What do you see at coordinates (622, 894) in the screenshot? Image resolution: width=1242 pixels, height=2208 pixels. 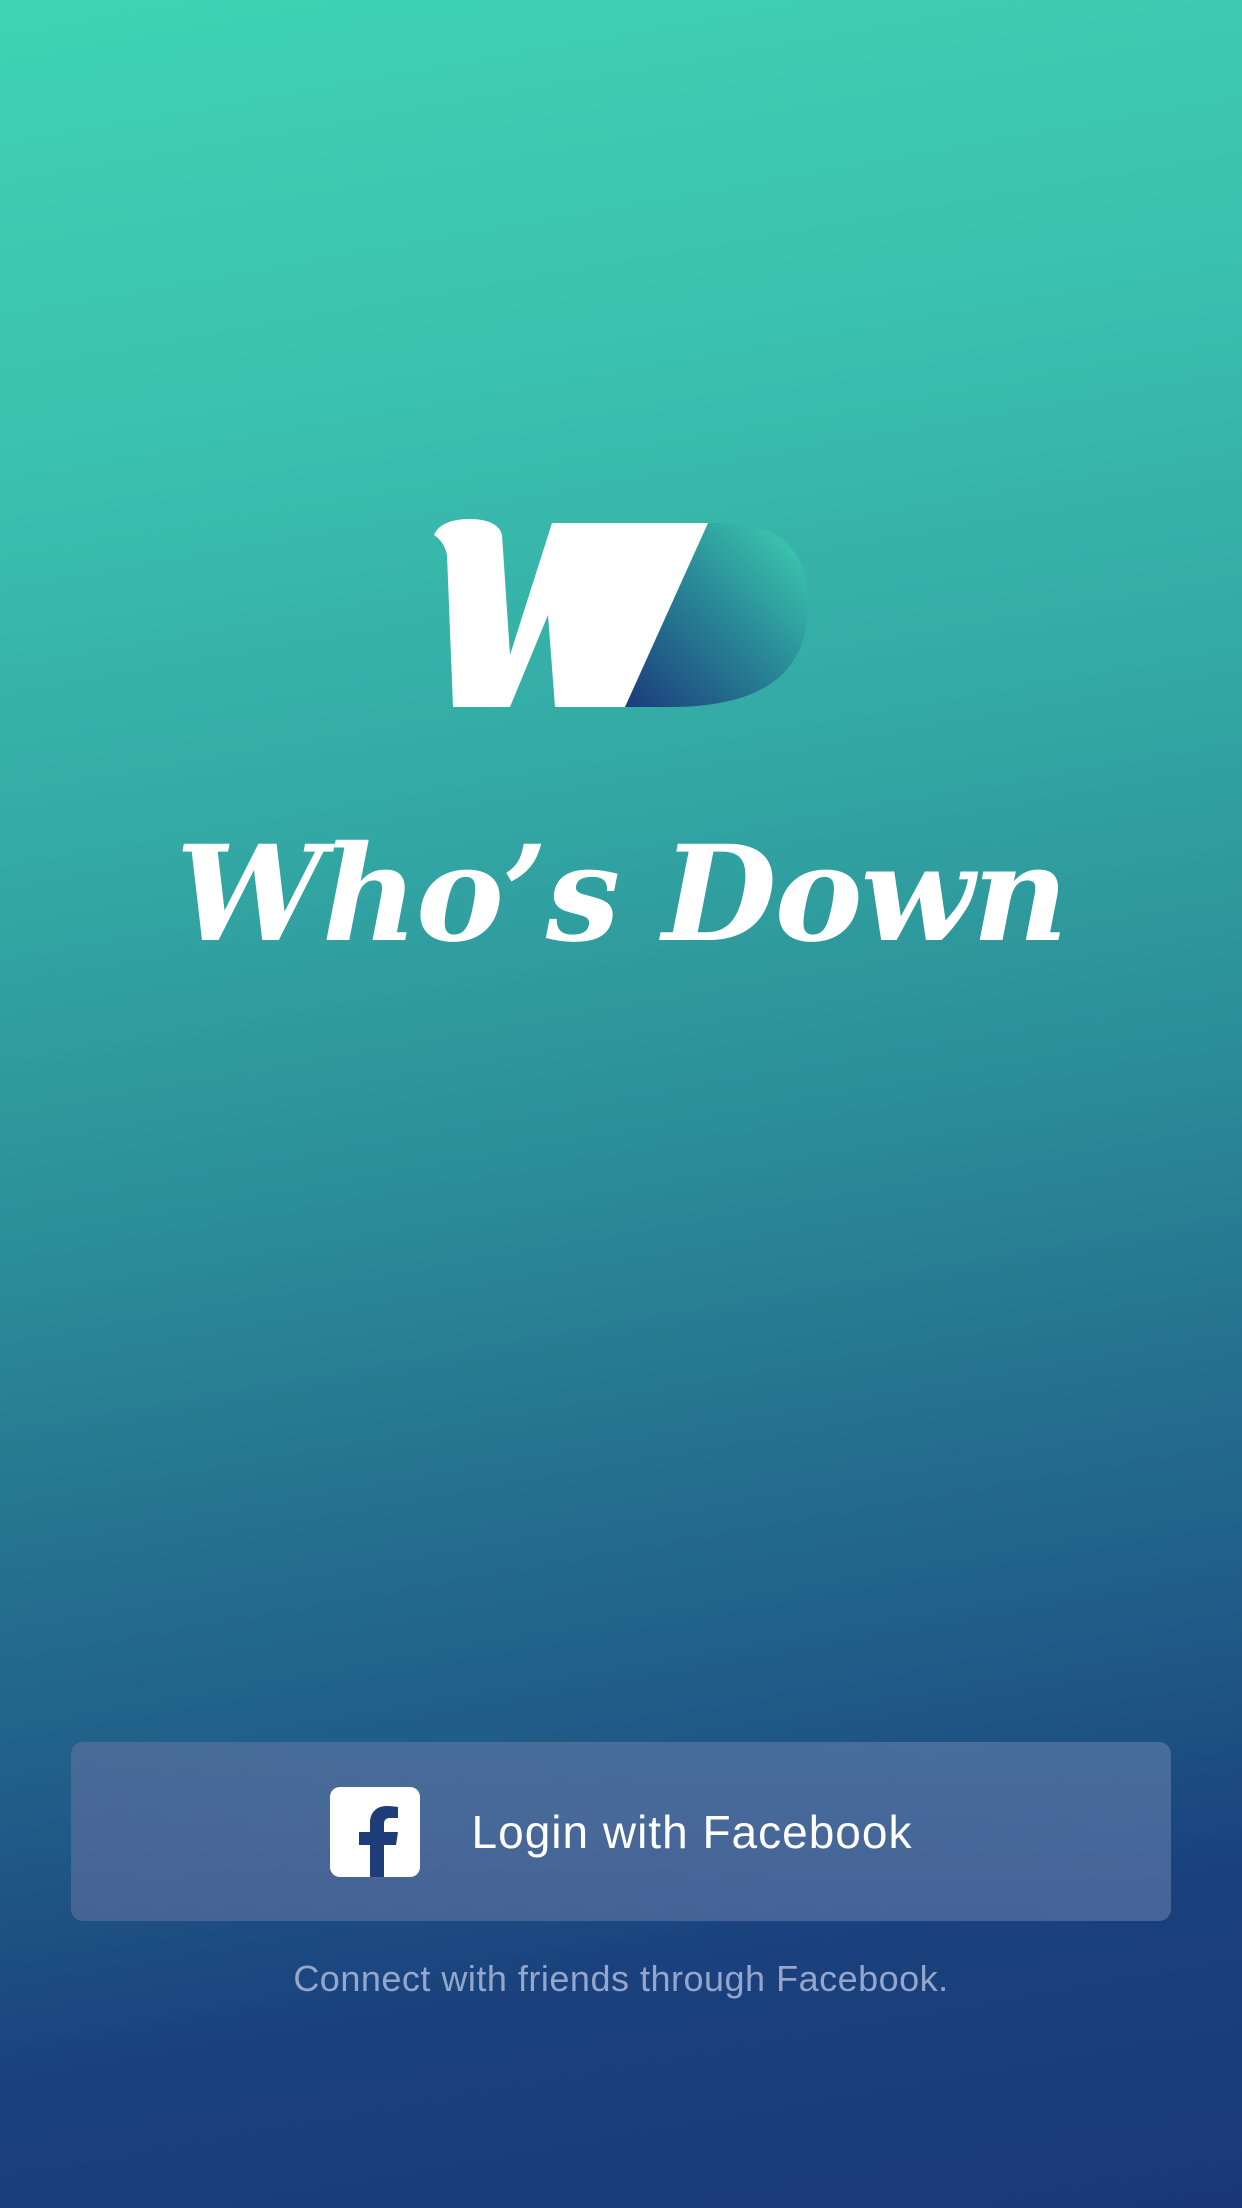 I see `app-title: Who’s Down` at bounding box center [622, 894].